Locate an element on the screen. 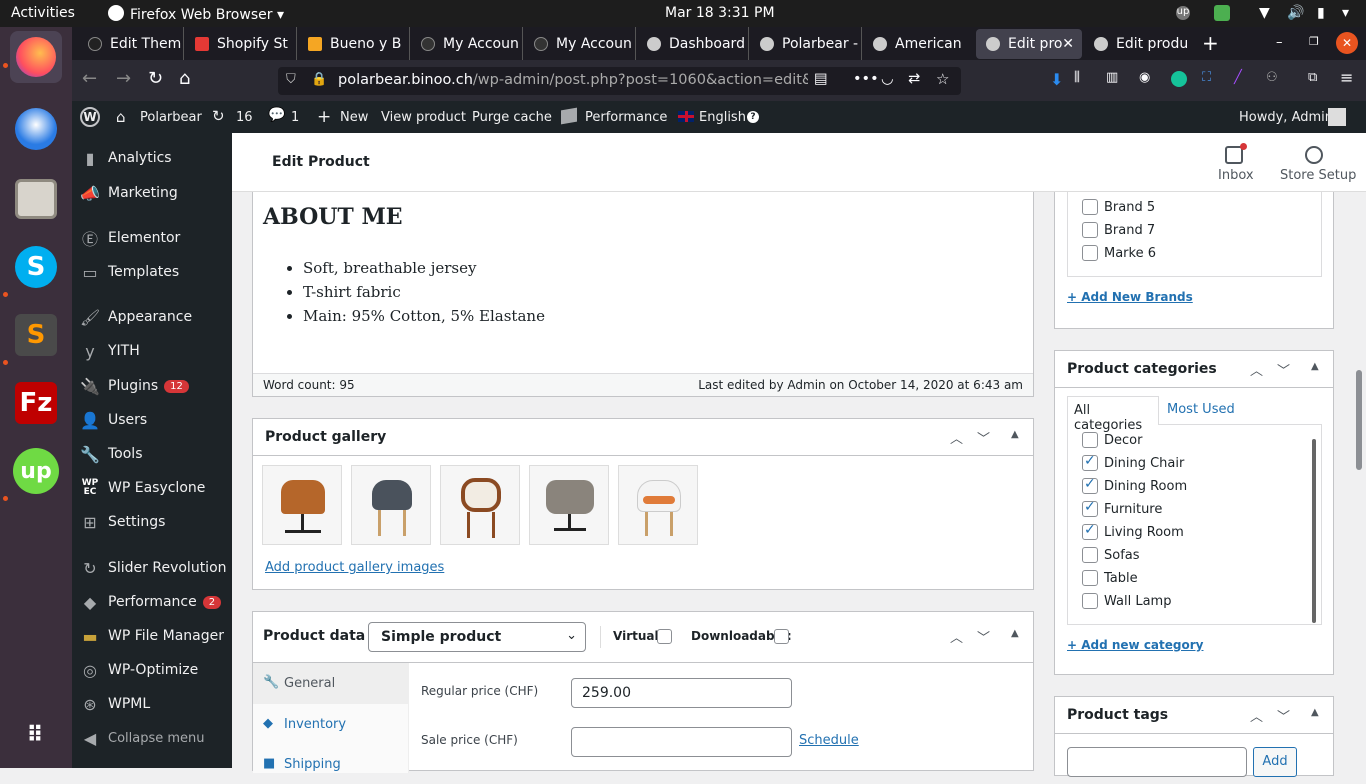 This screenshot has height=784, width=1366. filezilla-dock-icon: Fz is located at coordinates (36, 403).